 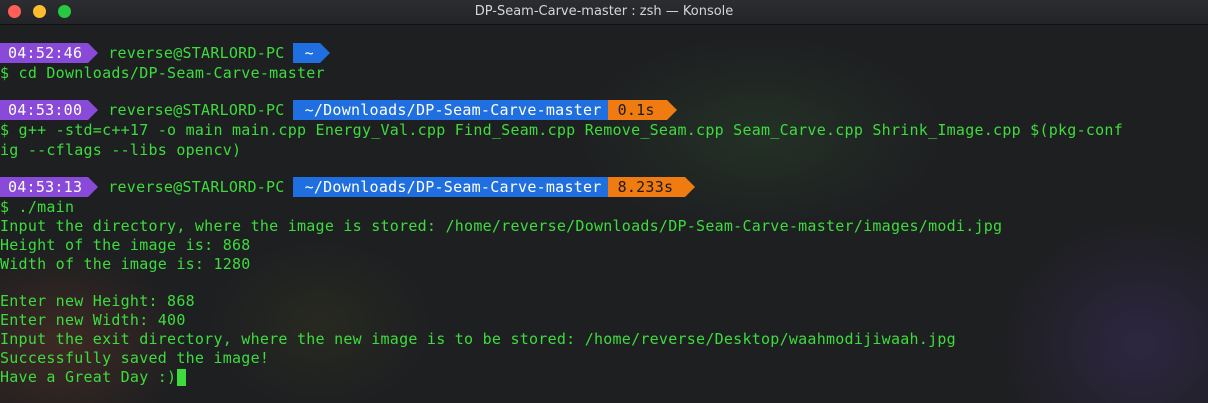 I want to click on output-text: Have a Great Day :), so click(x=88, y=377).